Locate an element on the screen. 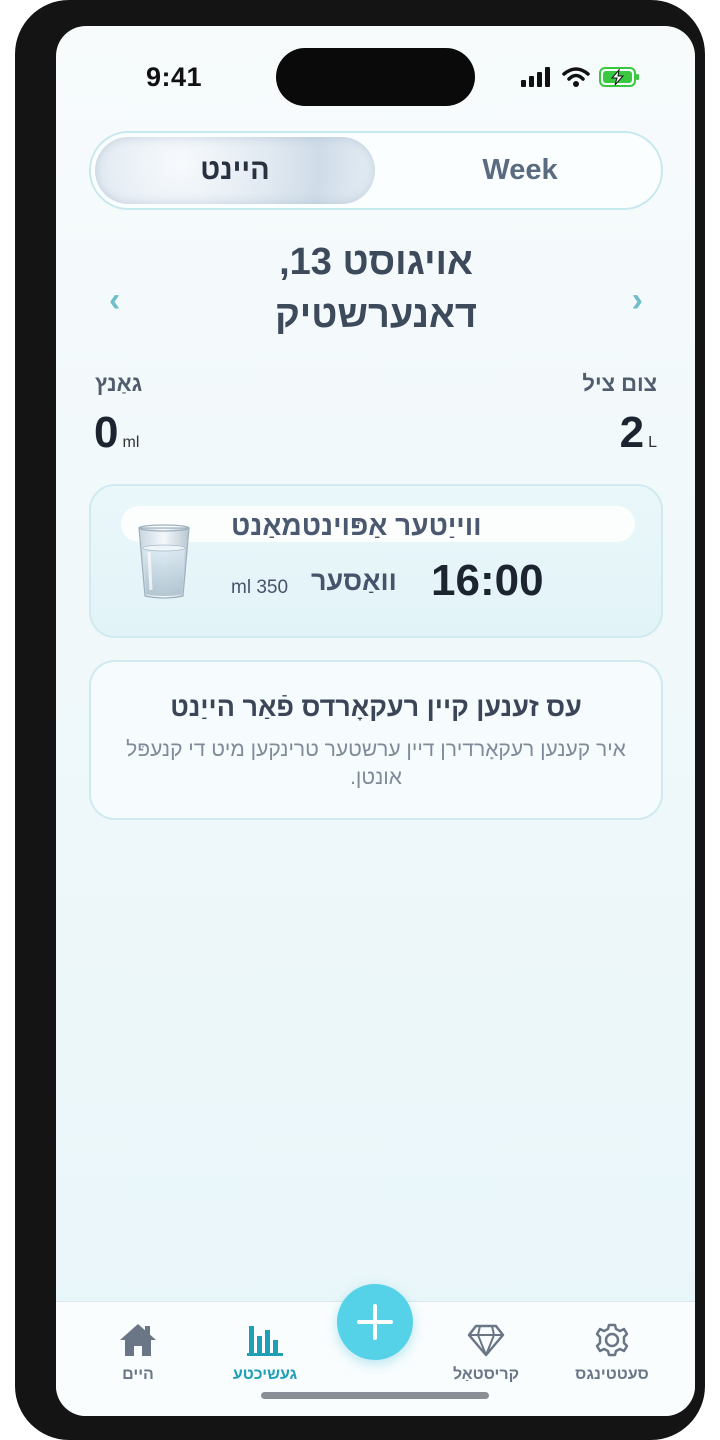 The height and width of the screenshot is (1440, 720). status-time: 9:41 is located at coordinates (174, 77).